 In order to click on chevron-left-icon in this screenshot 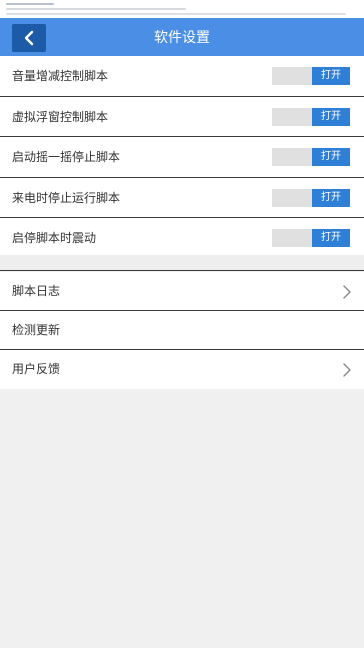, I will do `click(29, 38)`.